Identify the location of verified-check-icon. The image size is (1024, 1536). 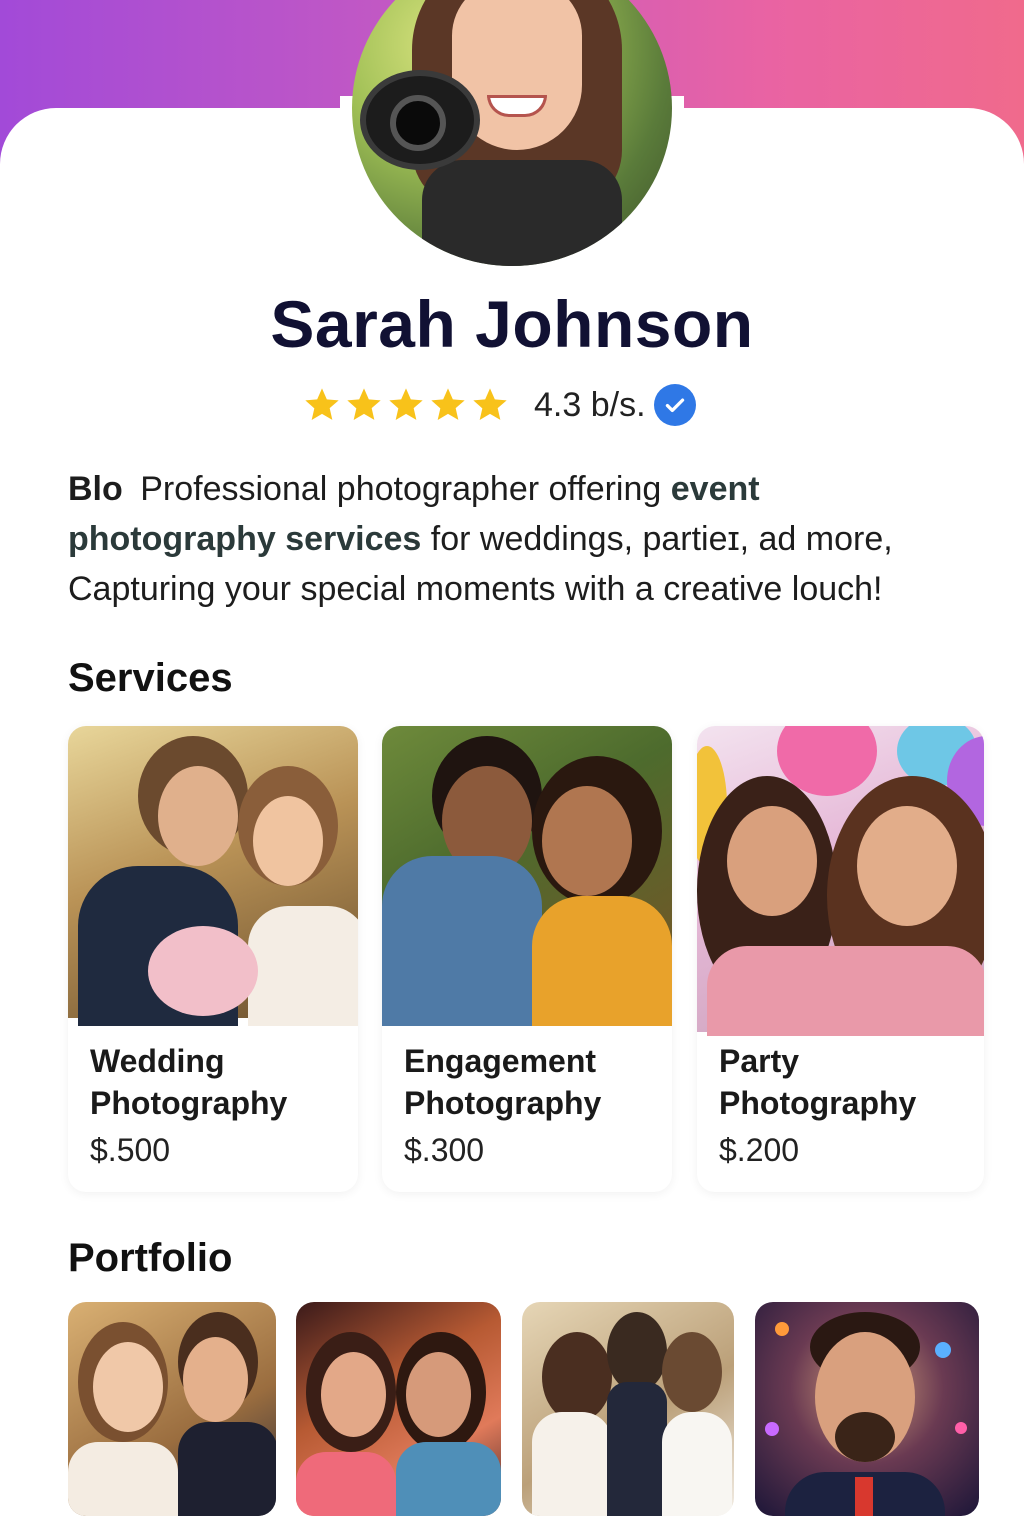
(674, 405).